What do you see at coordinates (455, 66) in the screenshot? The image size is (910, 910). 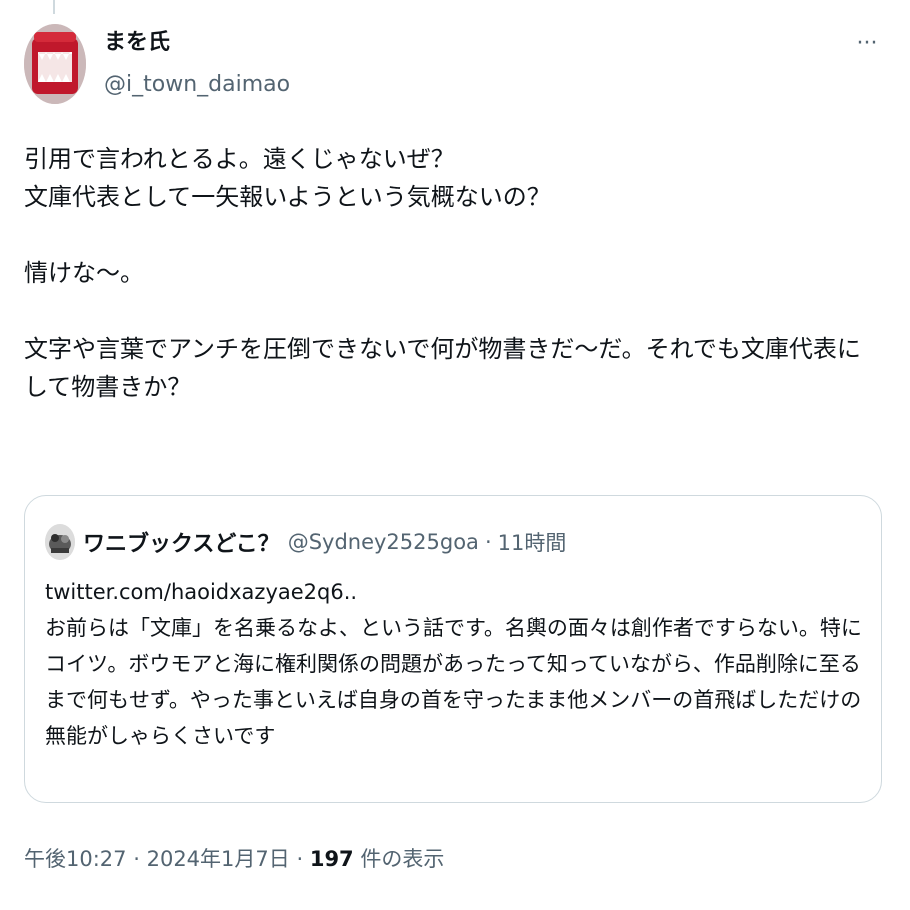 I see `tweet-header: まを氏 @i_town_daimao ···` at bounding box center [455, 66].